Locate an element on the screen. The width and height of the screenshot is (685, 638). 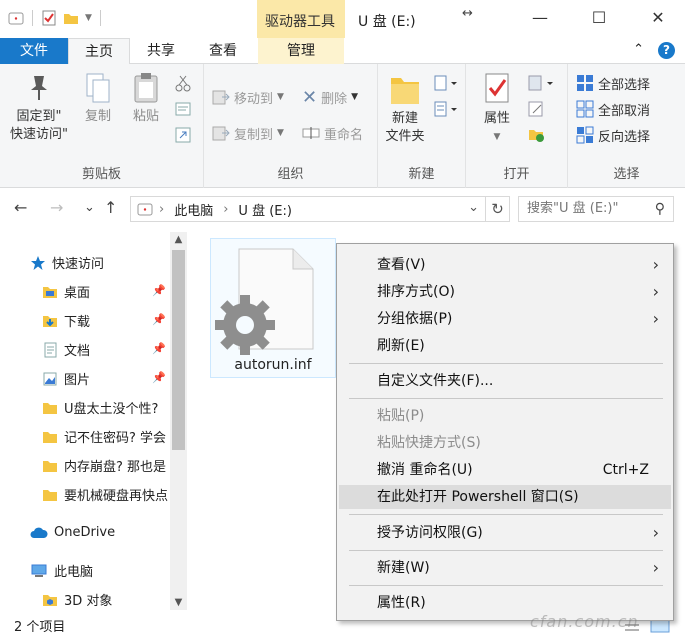
menu-item-group-by: 分组依据(P) › is located at coordinates (505, 319).